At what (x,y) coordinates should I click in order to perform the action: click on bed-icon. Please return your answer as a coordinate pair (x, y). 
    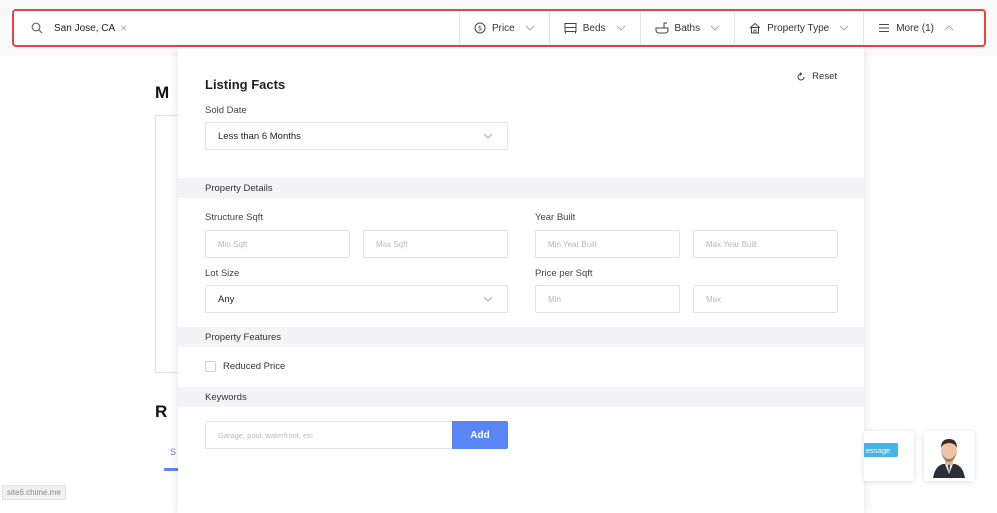
    Looking at the image, I should click on (570, 28).